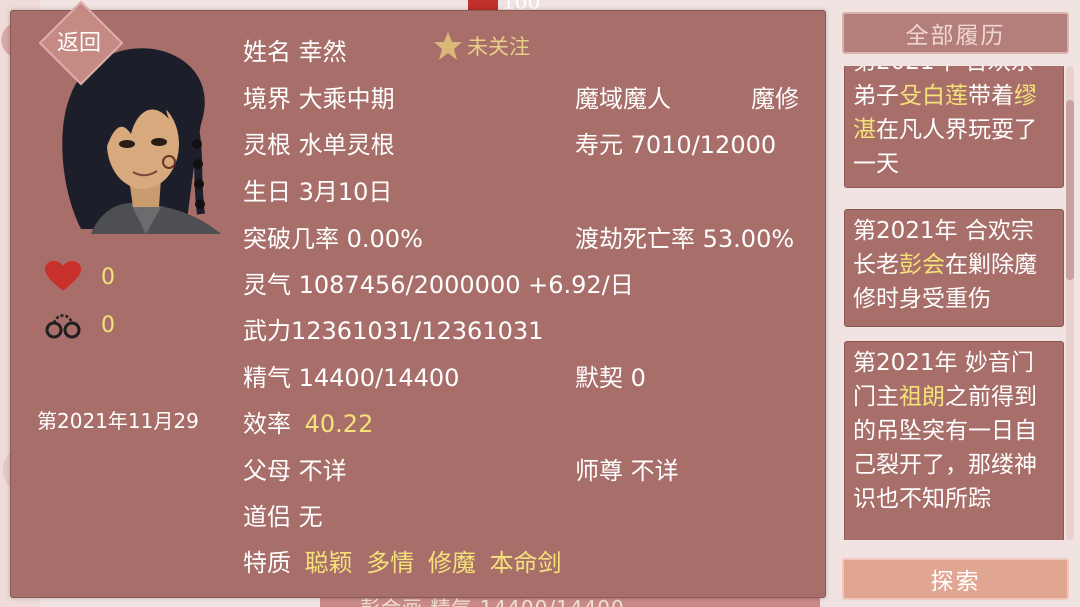  Describe the element at coordinates (351, 378) in the screenshot. I see `essence-field: 精气 14400/14400` at that location.